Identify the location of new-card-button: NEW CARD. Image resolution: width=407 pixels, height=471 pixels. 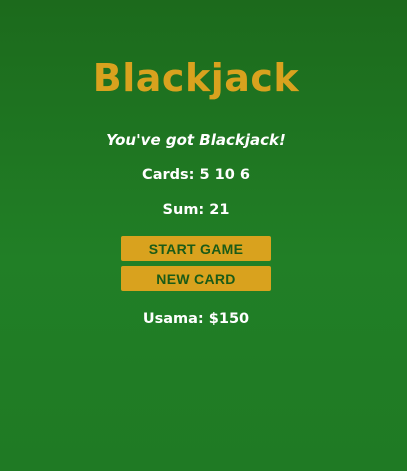
(196, 278).